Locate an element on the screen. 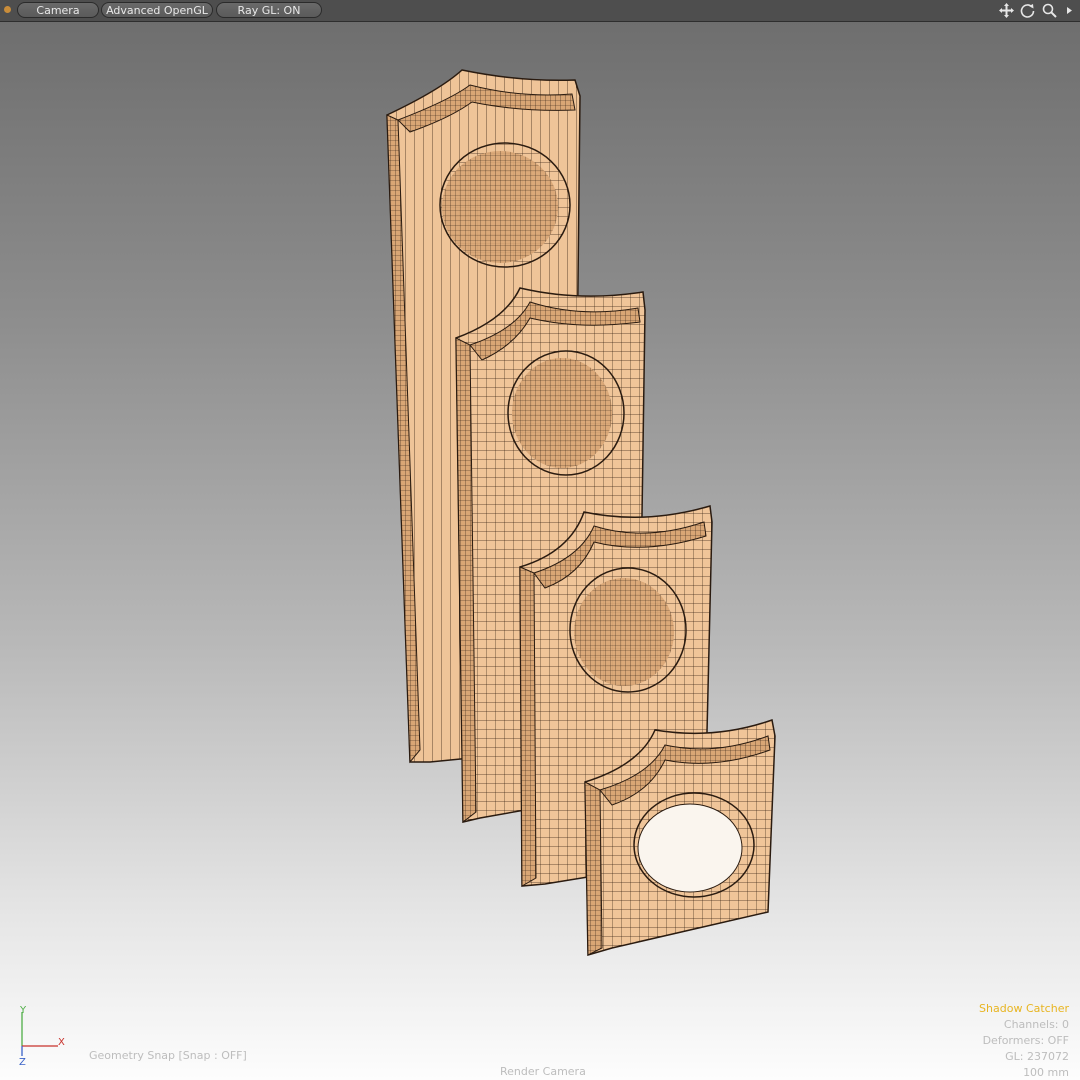 The width and height of the screenshot is (1080, 1080). deformers-info: Deformers: OFF is located at coordinates (1025, 1040).